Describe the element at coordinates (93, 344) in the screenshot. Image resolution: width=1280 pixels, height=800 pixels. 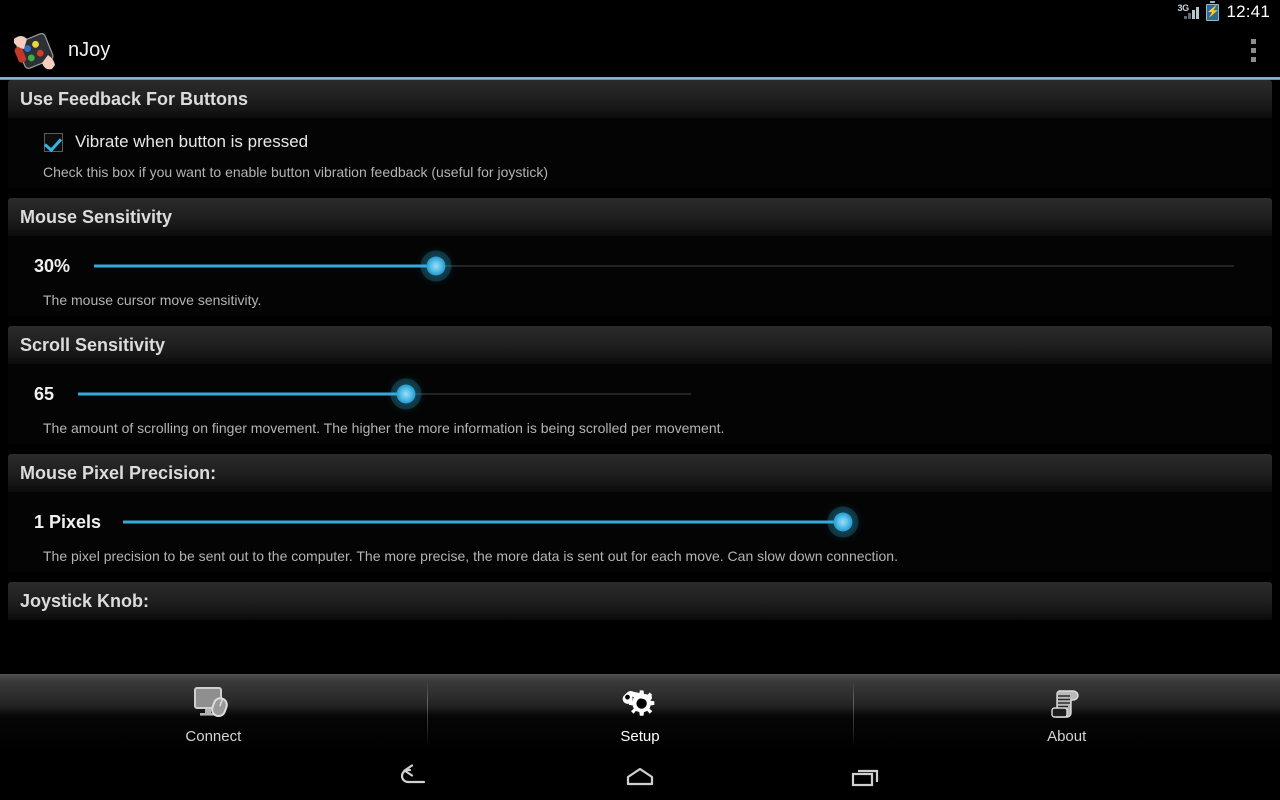
I see `section-title: Scroll Sensitivity` at that location.